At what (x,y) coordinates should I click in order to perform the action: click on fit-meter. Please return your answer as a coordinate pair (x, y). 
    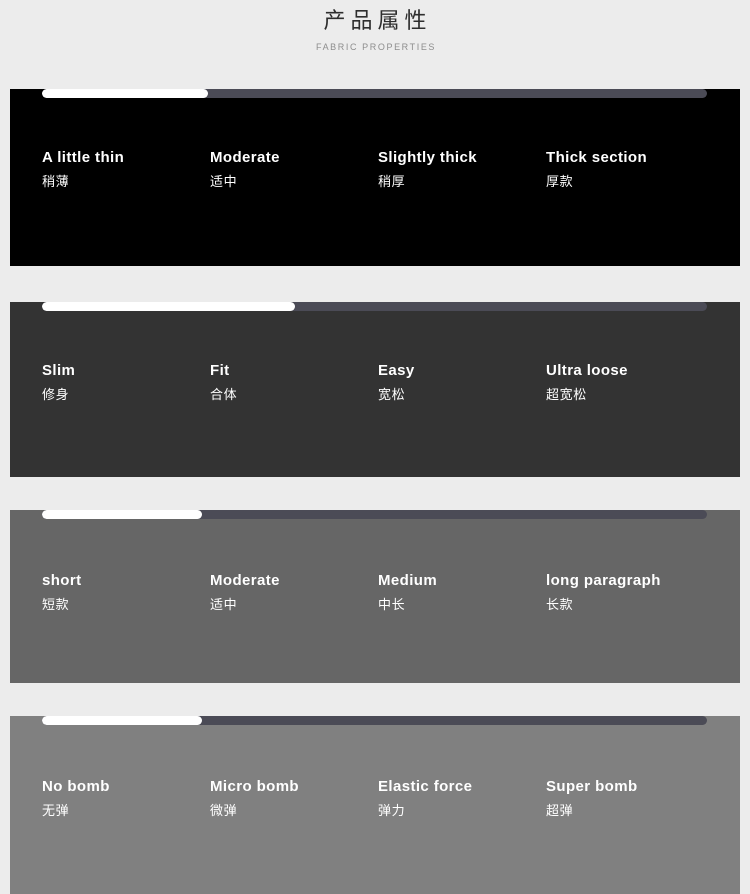
    Looking at the image, I should click on (374, 306).